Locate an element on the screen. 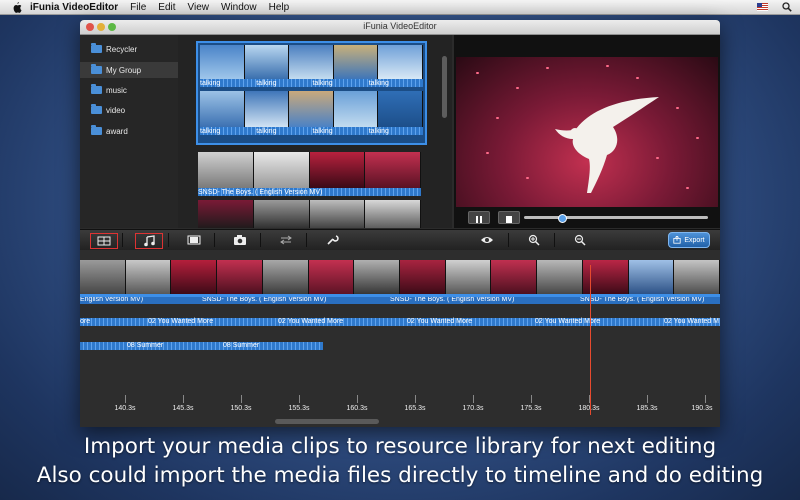 This screenshot has width=800, height=500. clip-caption-text: SNSD- The Boys. ( English Version MV) is located at coordinates (260, 192).